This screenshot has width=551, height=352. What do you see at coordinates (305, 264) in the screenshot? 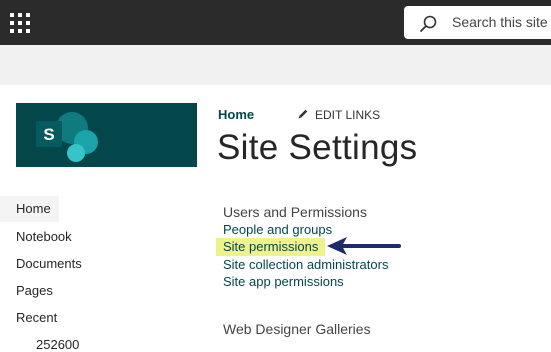
I see `link-site-collection-administrators: Site collection administrators` at bounding box center [305, 264].